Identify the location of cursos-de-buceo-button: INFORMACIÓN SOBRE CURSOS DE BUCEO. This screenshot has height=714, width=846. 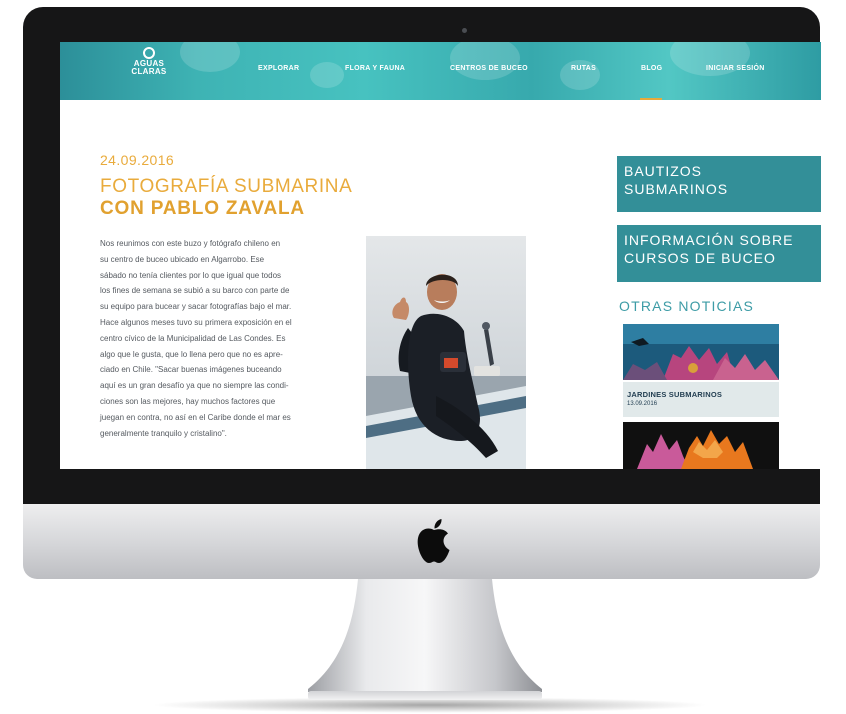
(719, 253).